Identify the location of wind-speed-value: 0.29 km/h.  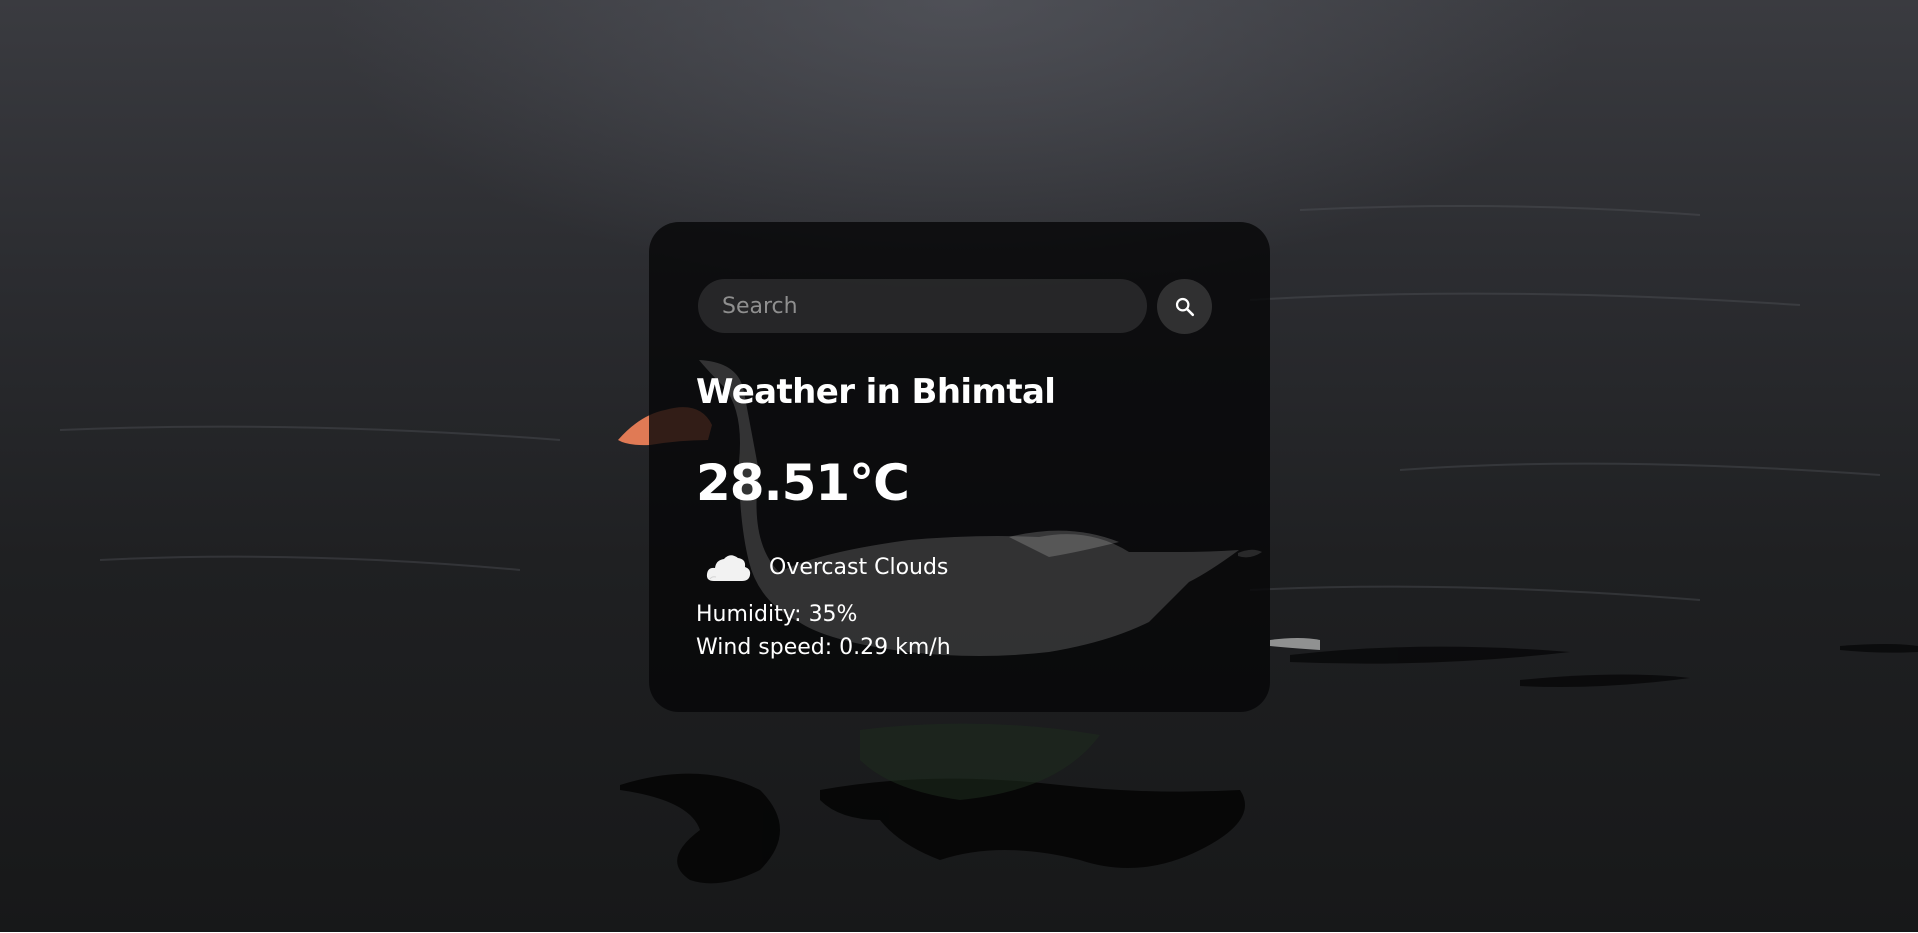
(895, 647).